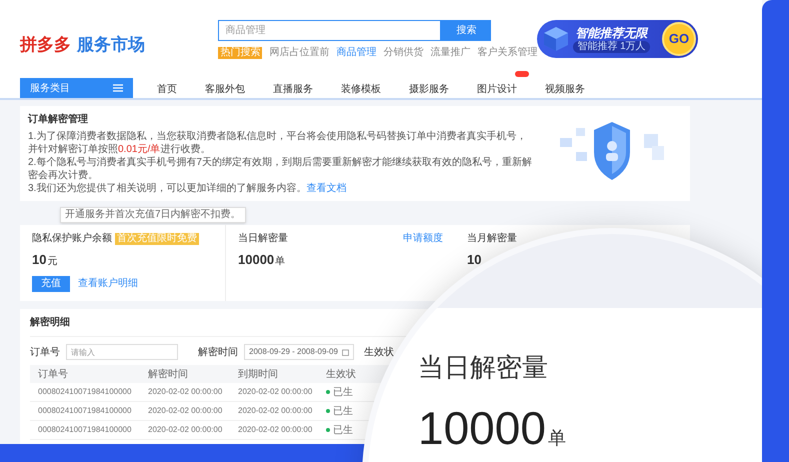 The width and height of the screenshot is (789, 462). Describe the element at coordinates (507, 52) in the screenshot. I see `hot-search-link: 客户关系管理` at that location.